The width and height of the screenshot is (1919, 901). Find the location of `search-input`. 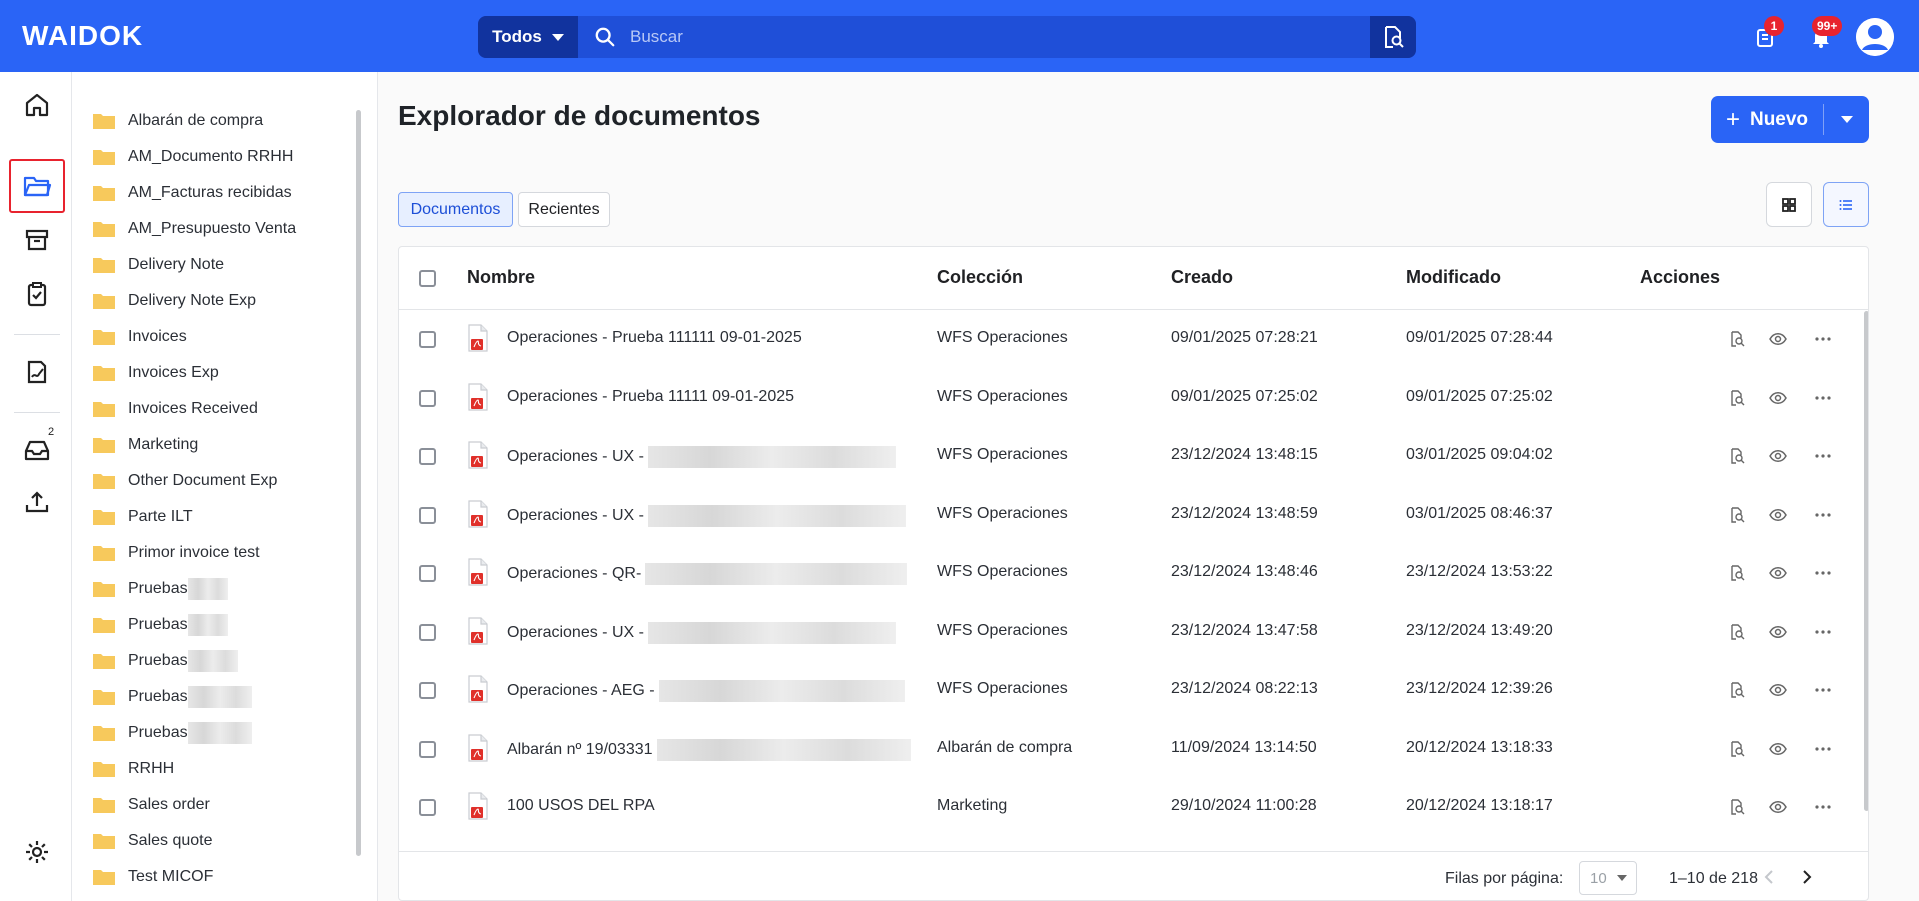

search-input is located at coordinates (973, 37).